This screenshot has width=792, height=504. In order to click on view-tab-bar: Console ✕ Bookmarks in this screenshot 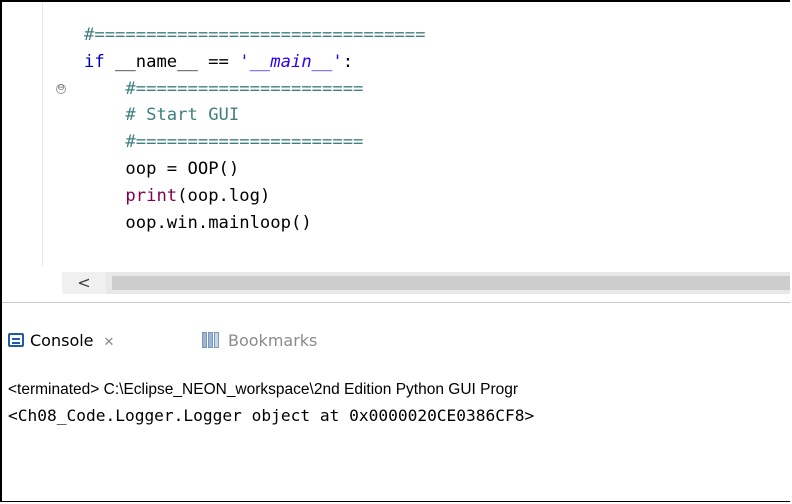, I will do `click(396, 340)`.